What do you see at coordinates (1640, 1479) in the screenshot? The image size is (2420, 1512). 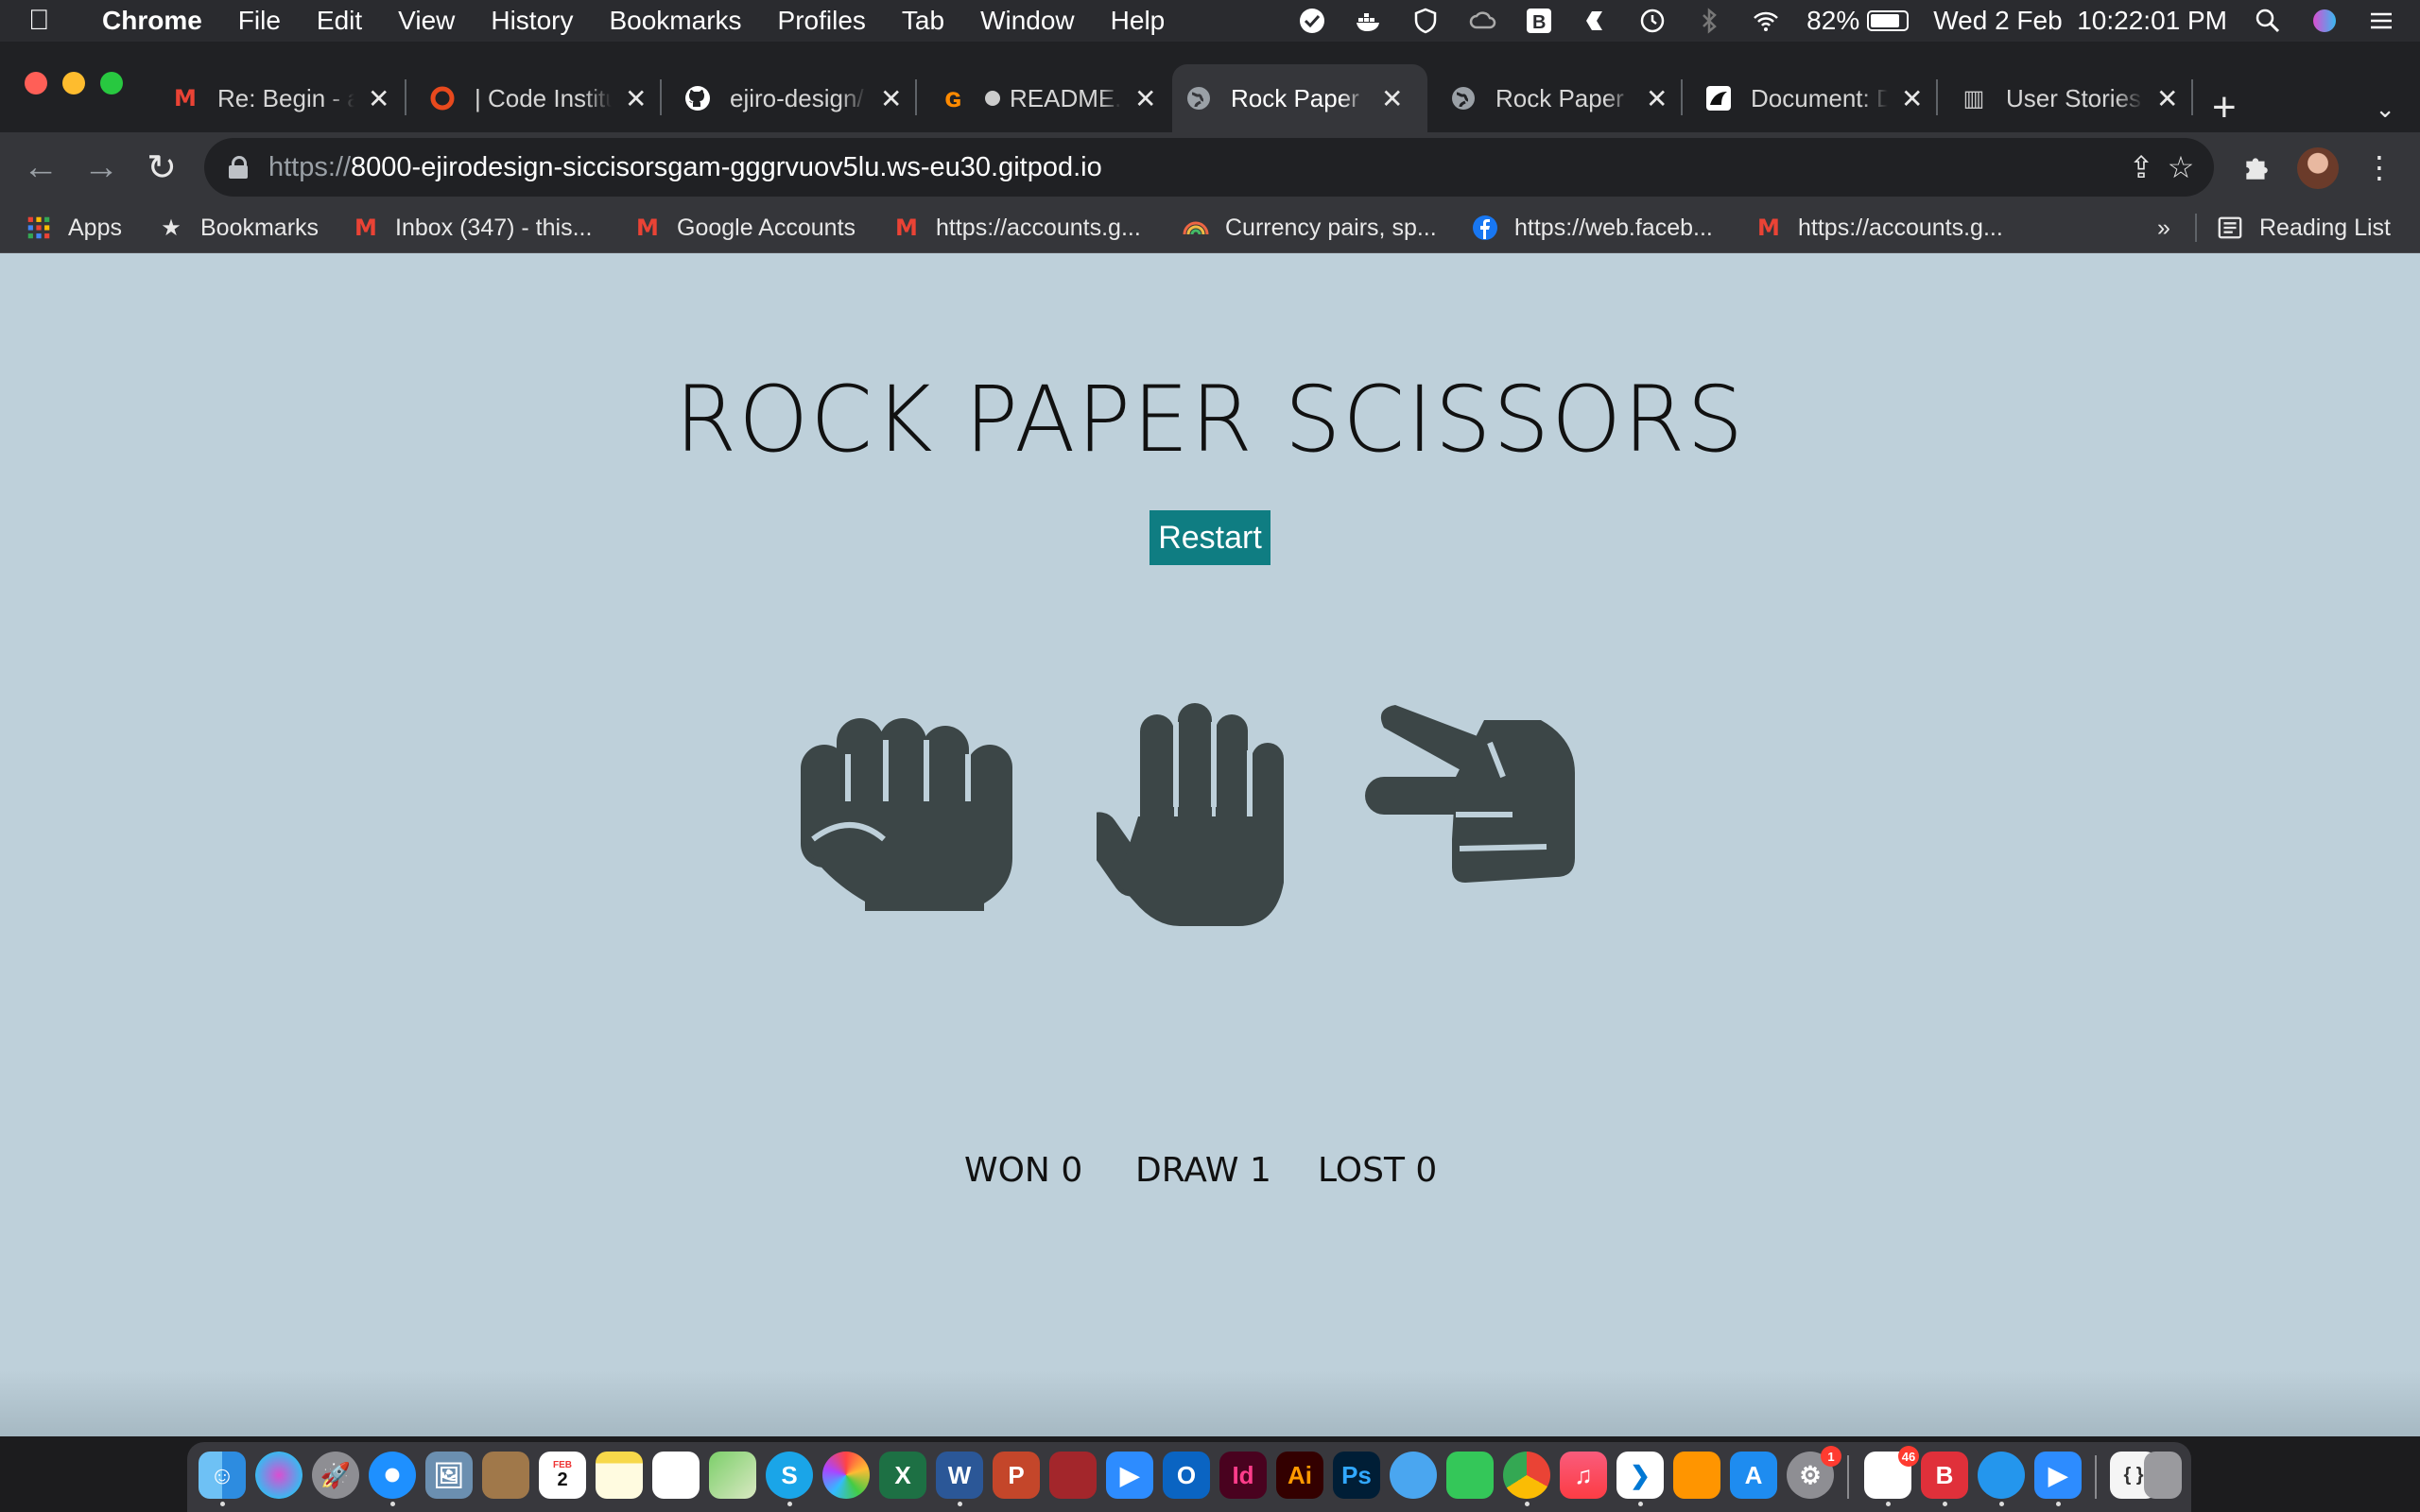 I see `vscode-icon: ❯` at bounding box center [1640, 1479].